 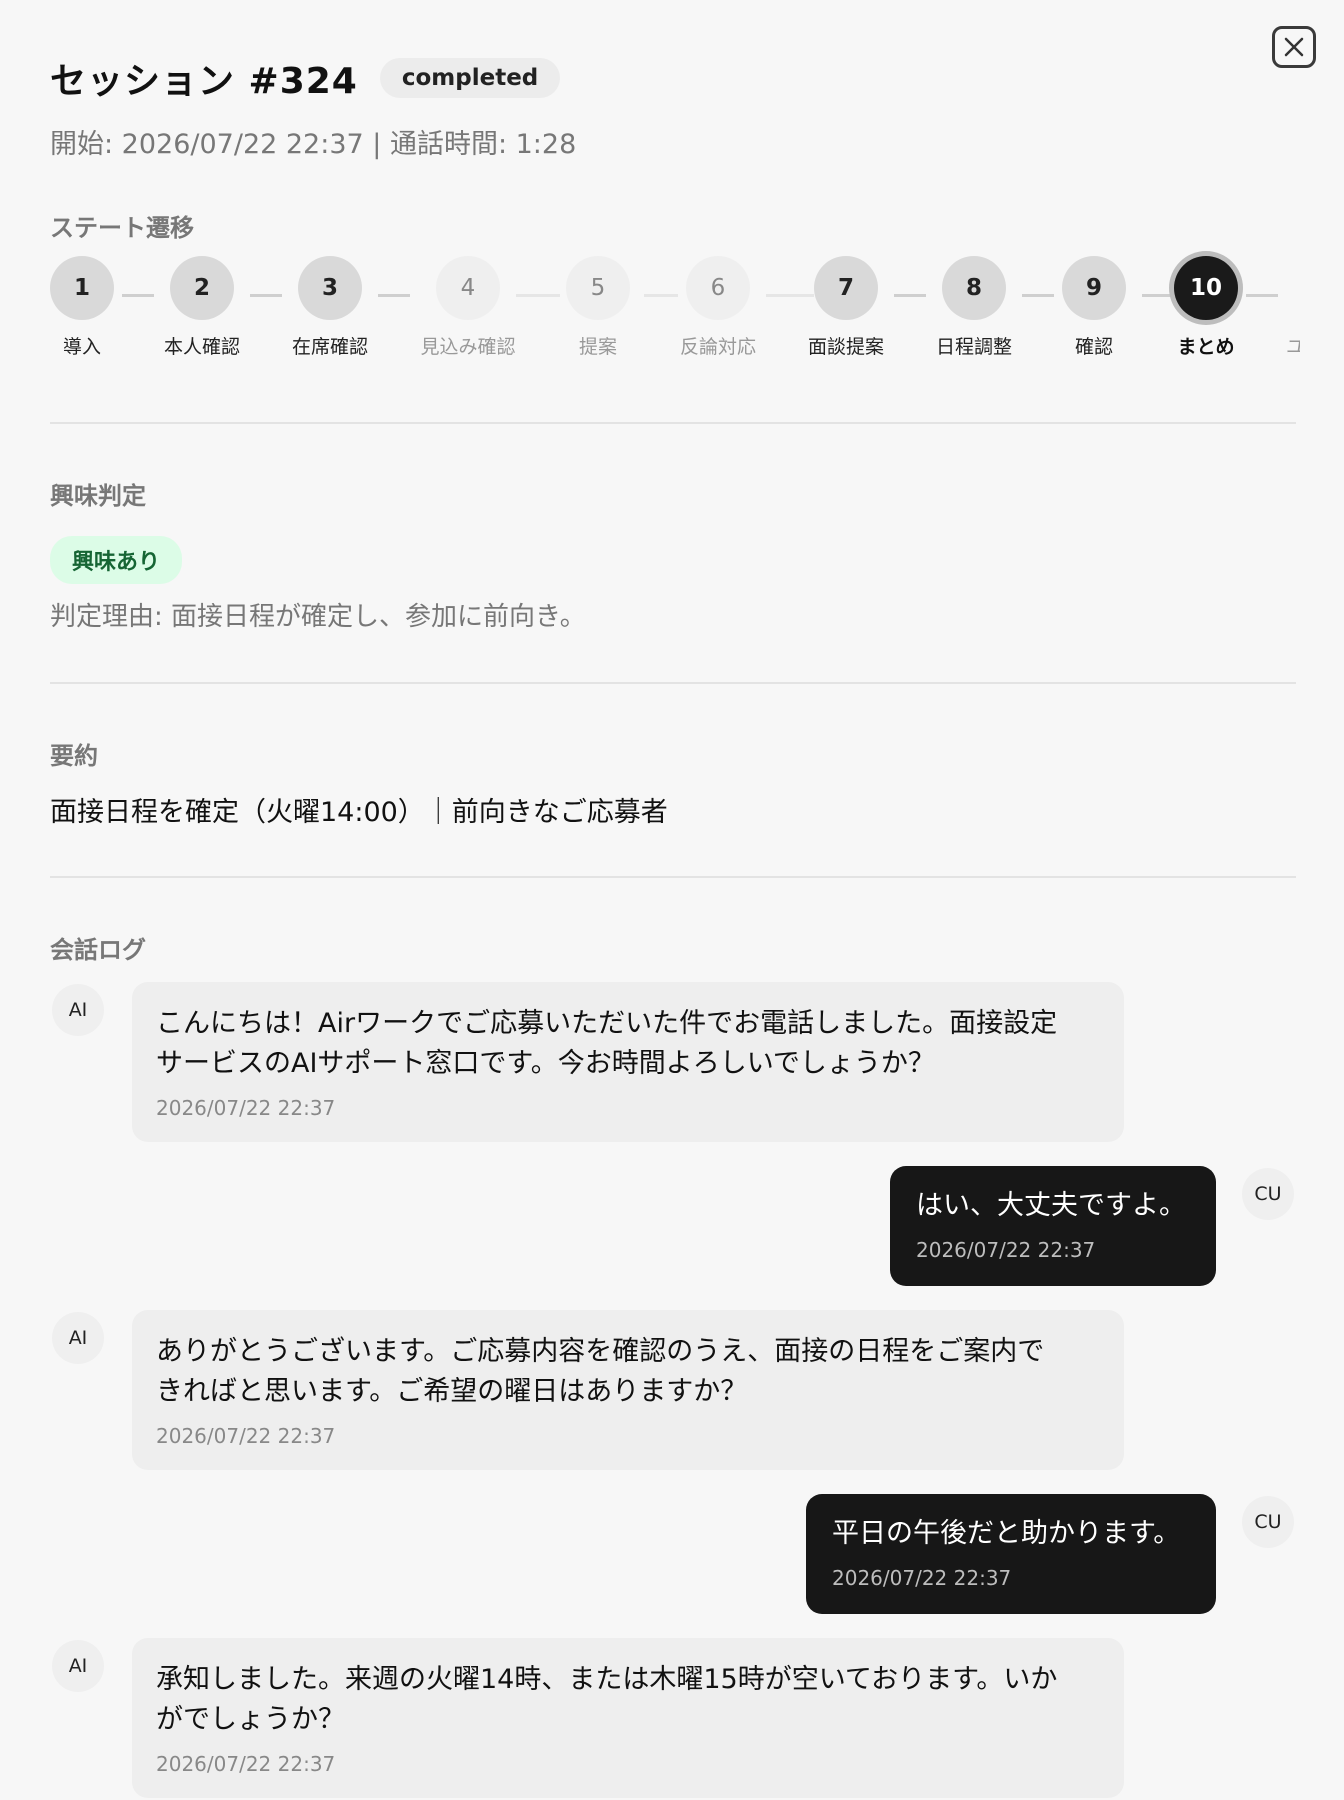 What do you see at coordinates (330, 347) in the screenshot?
I see `step-label: 在席確認` at bounding box center [330, 347].